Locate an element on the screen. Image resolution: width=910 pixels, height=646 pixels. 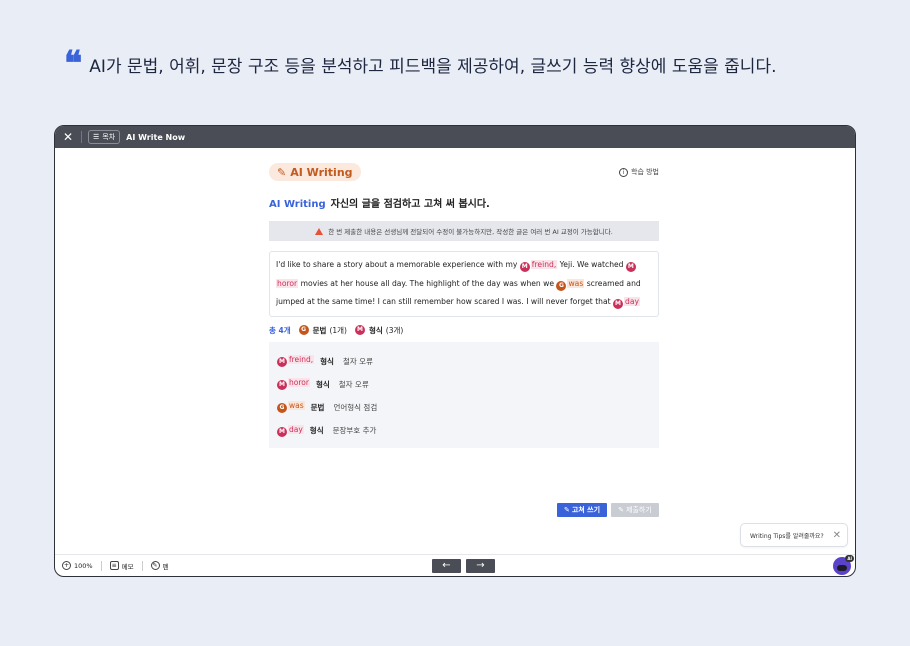
howto-link: i 학습 방법 is located at coordinates (639, 172).